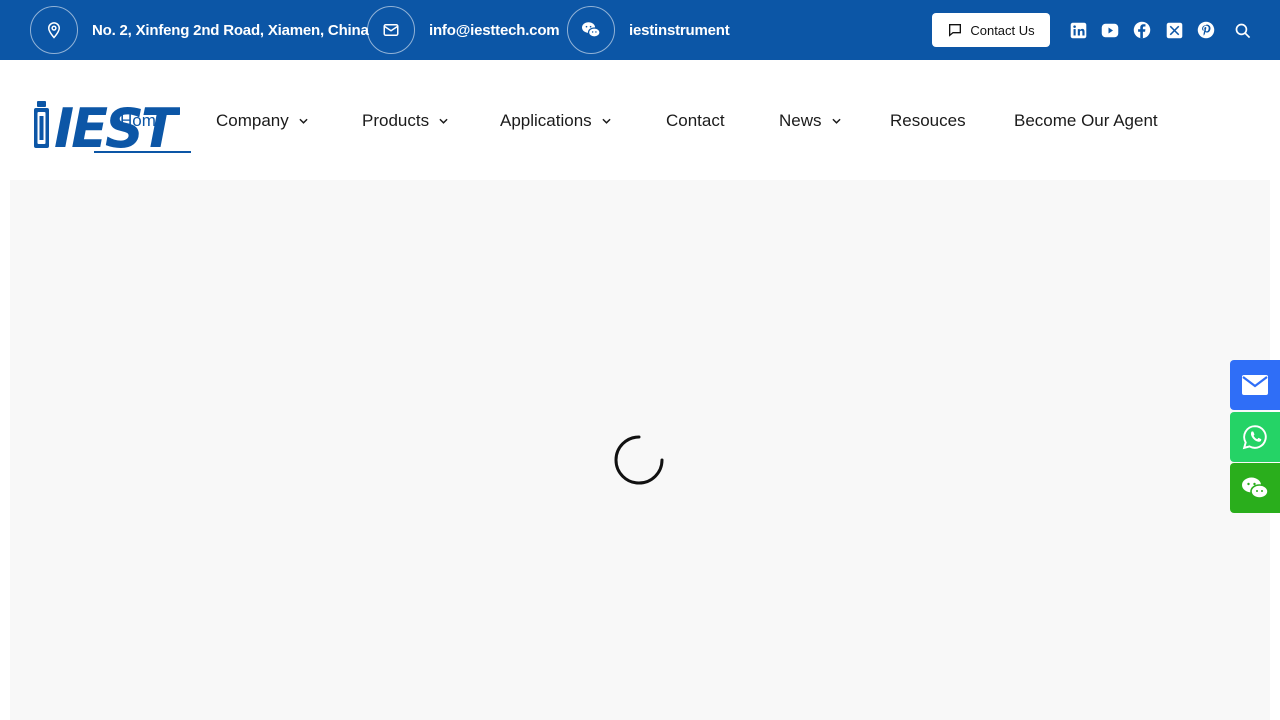  I want to click on nav-resouces-label: Resouces, so click(928, 120).